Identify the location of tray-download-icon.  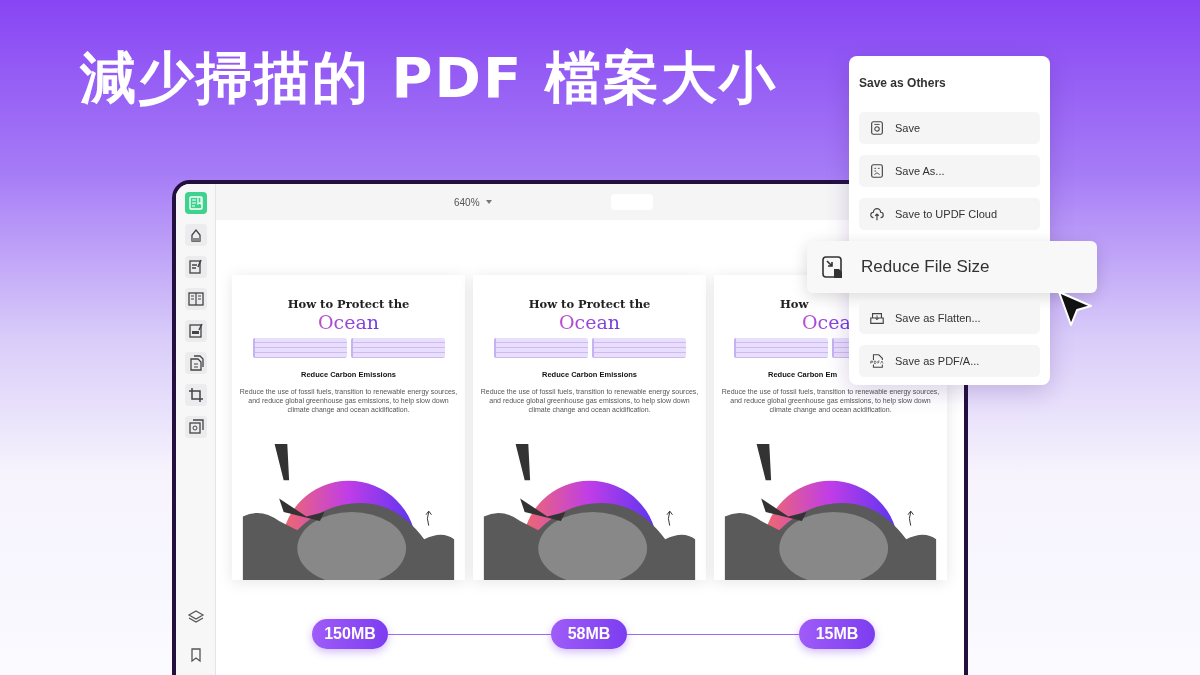
(877, 318).